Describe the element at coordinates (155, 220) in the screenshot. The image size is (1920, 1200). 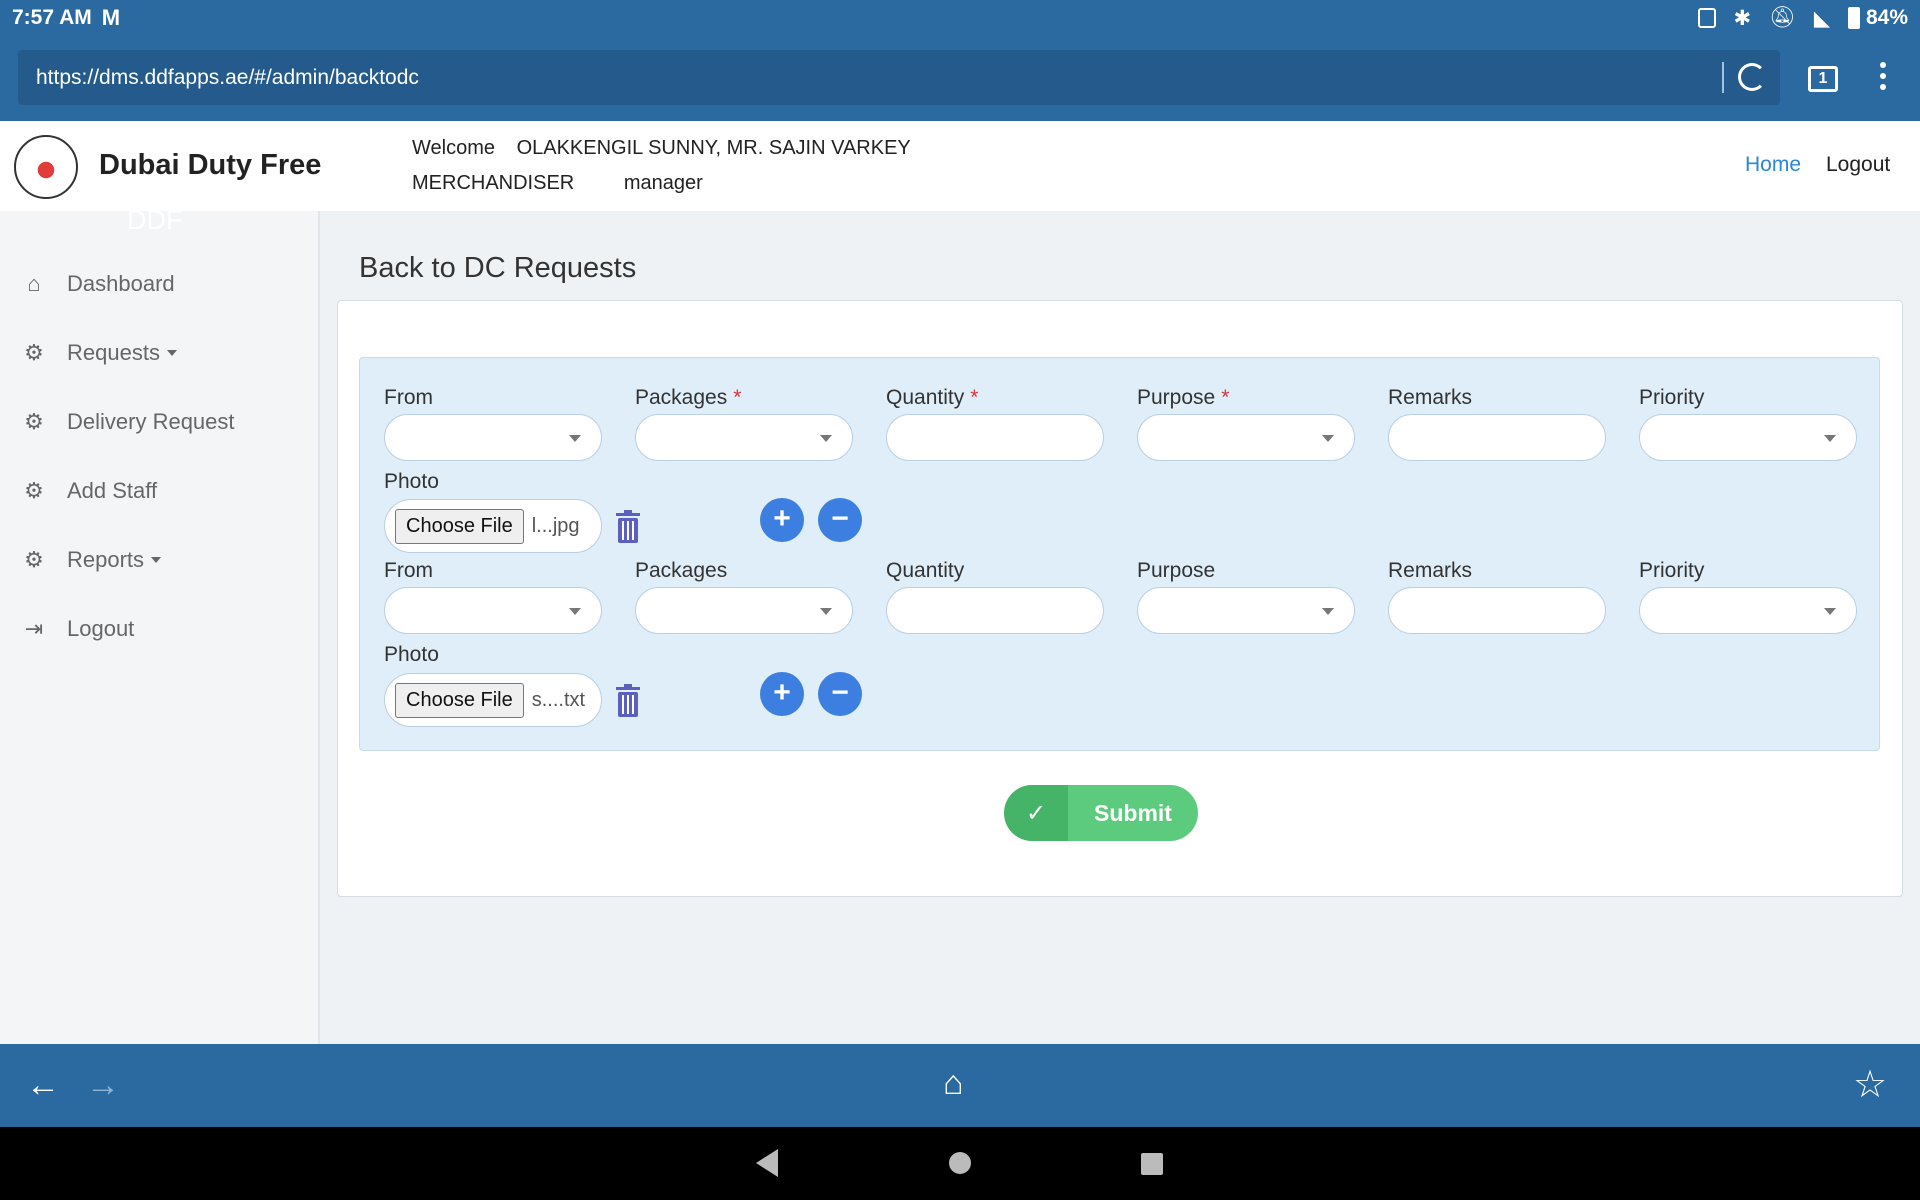
I see `ddf-ghost-text: DDF` at that location.